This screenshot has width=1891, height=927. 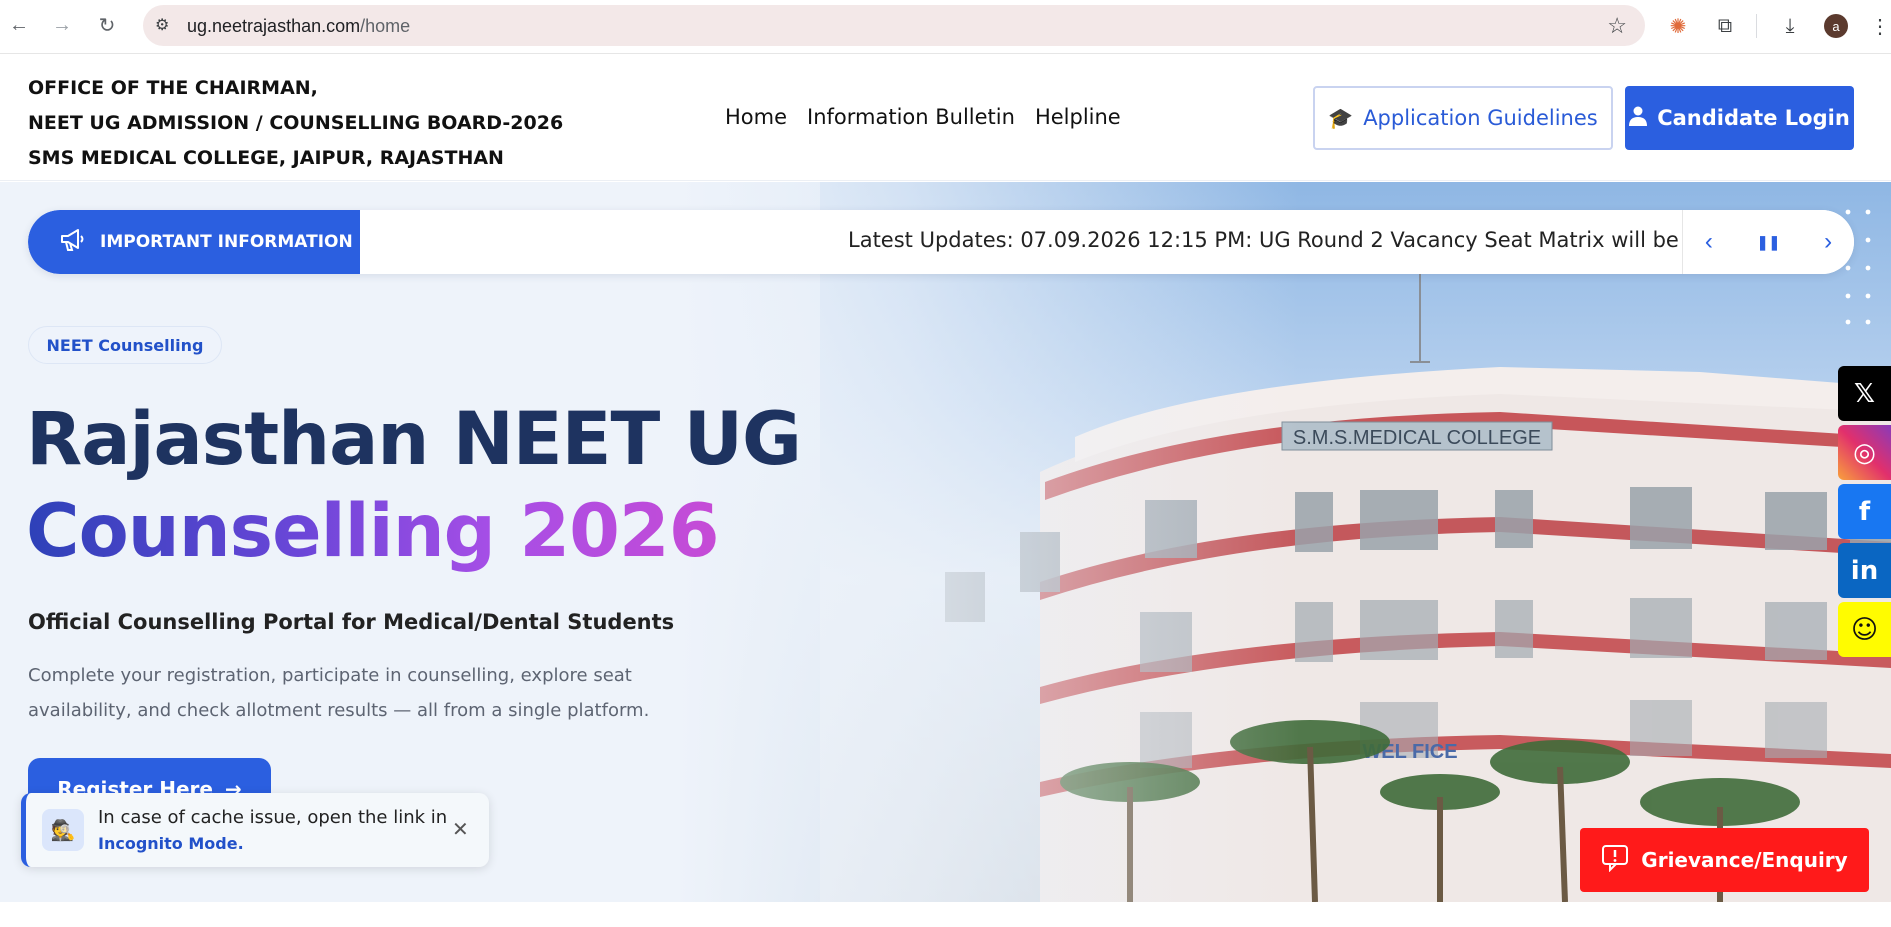 I want to click on x-twitter-icon: 𝕏, so click(x=1864, y=393).